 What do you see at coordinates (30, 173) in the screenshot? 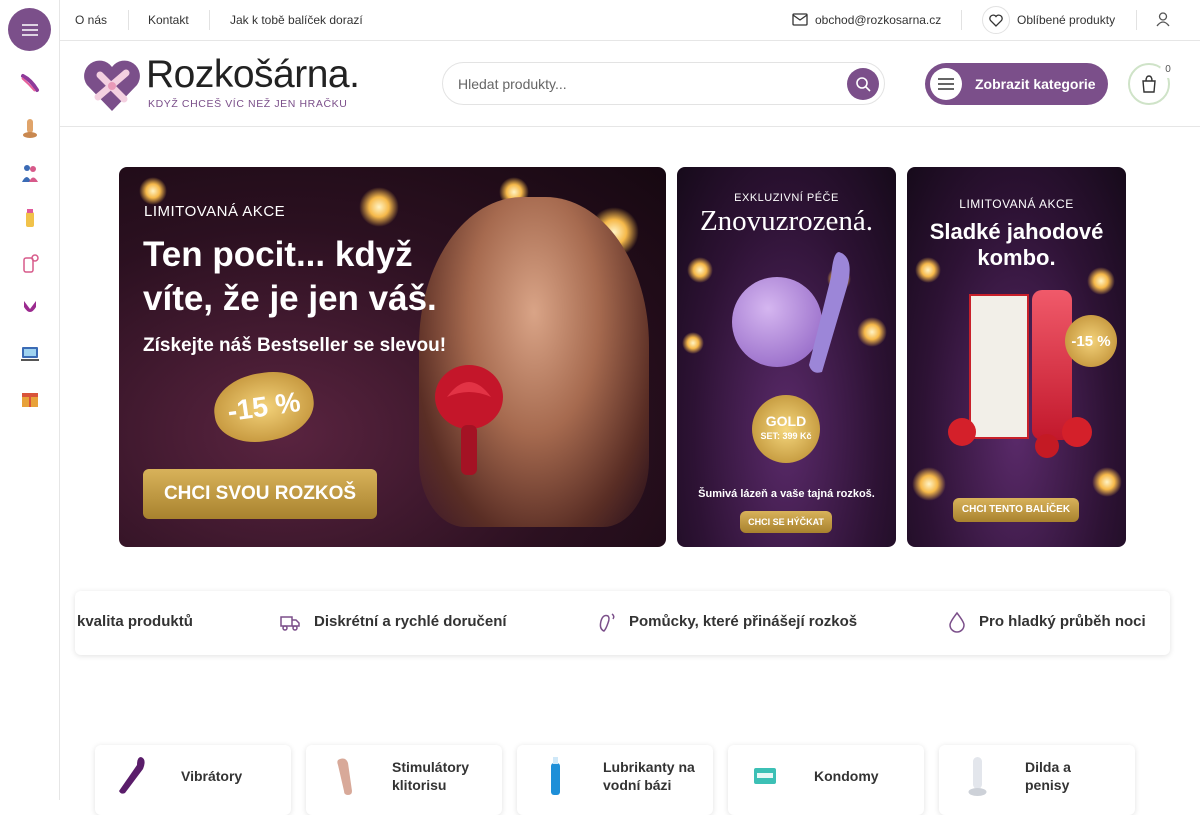
I see `couple-icon` at bounding box center [30, 173].